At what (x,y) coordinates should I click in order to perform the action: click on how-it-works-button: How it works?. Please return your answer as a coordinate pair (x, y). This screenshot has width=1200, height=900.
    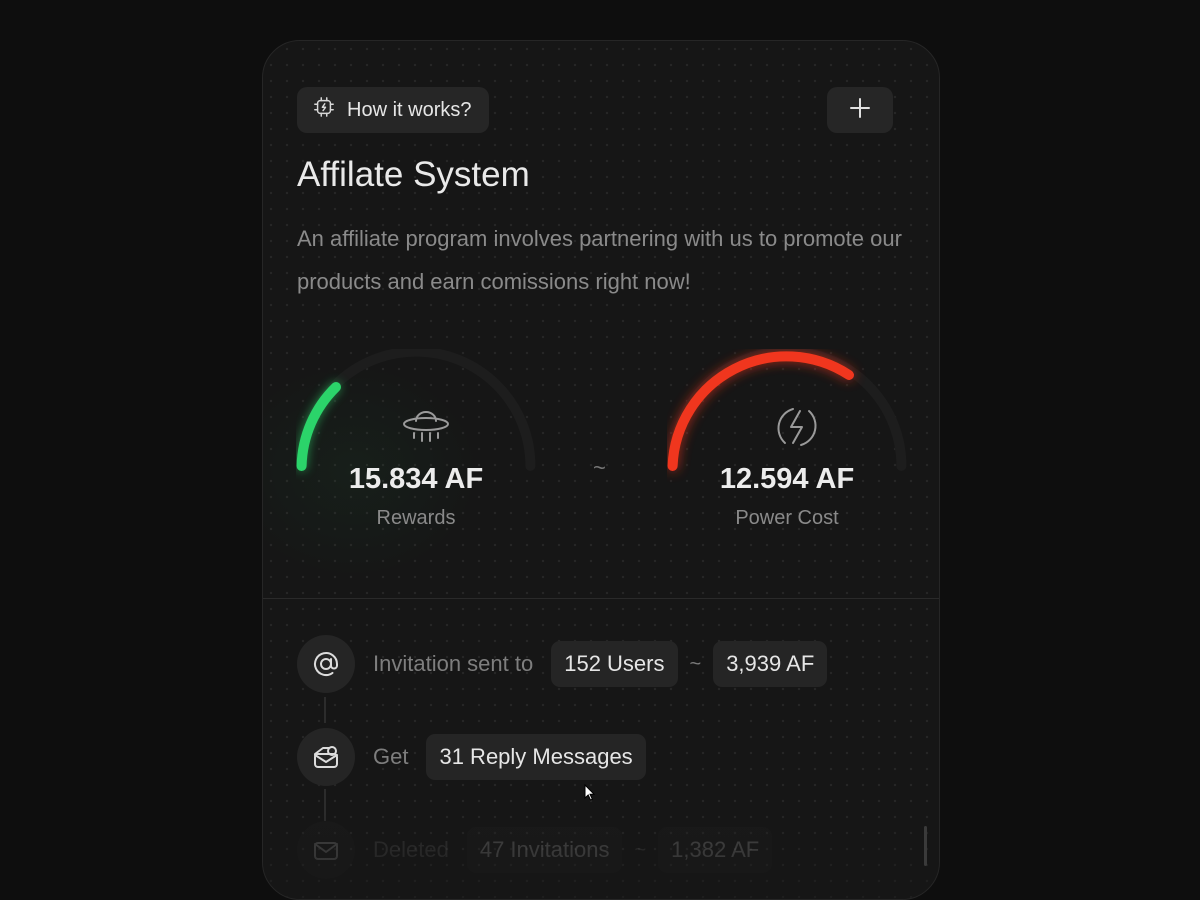
    Looking at the image, I should click on (393, 110).